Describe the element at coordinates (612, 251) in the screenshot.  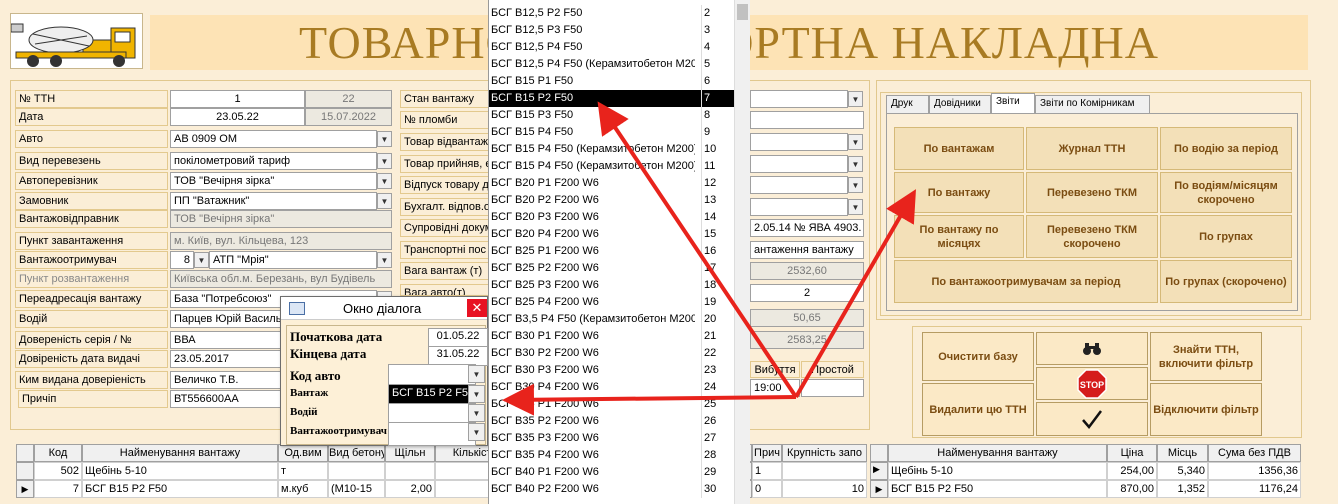
I see `dropdown-item: БСГ В25 Р1 F200 W6 16` at that location.